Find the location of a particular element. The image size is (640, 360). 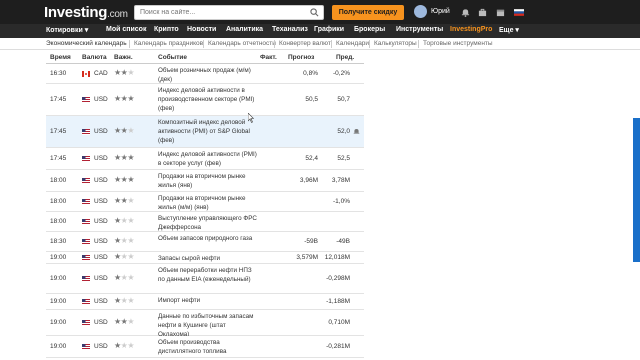

col-event: Событие is located at coordinates (172, 57).